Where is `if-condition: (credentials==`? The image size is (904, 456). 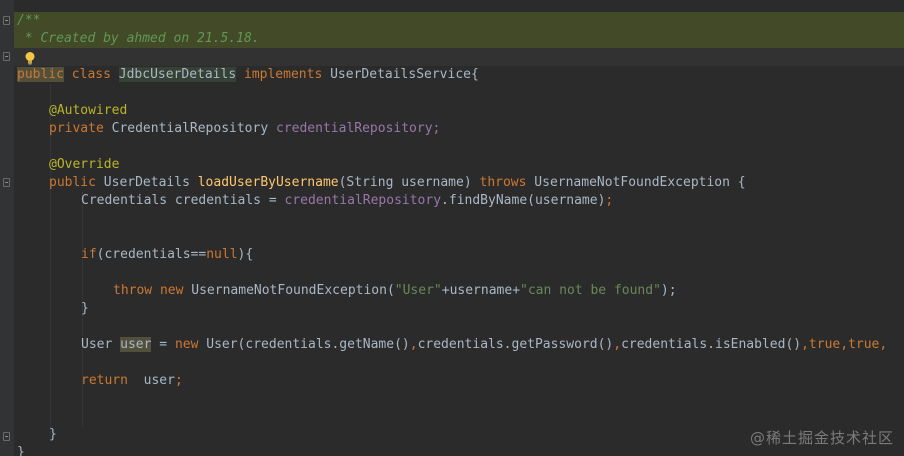
if-condition: (credentials== is located at coordinates (151, 254).